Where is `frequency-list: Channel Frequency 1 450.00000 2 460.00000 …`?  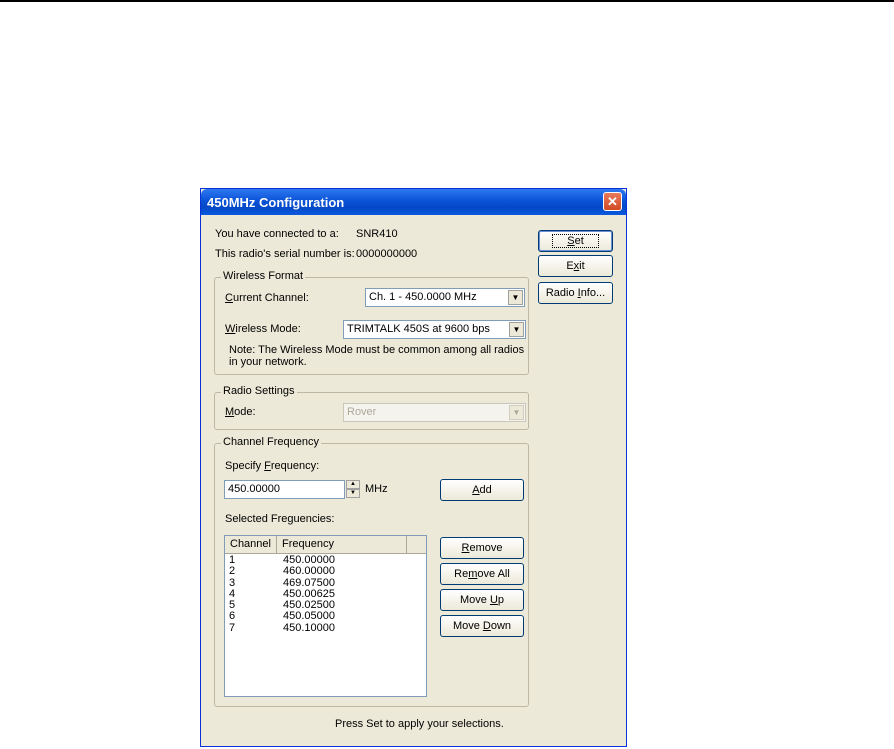
frequency-list: Channel Frequency 1 450.00000 2 460.00000 … is located at coordinates (325, 616).